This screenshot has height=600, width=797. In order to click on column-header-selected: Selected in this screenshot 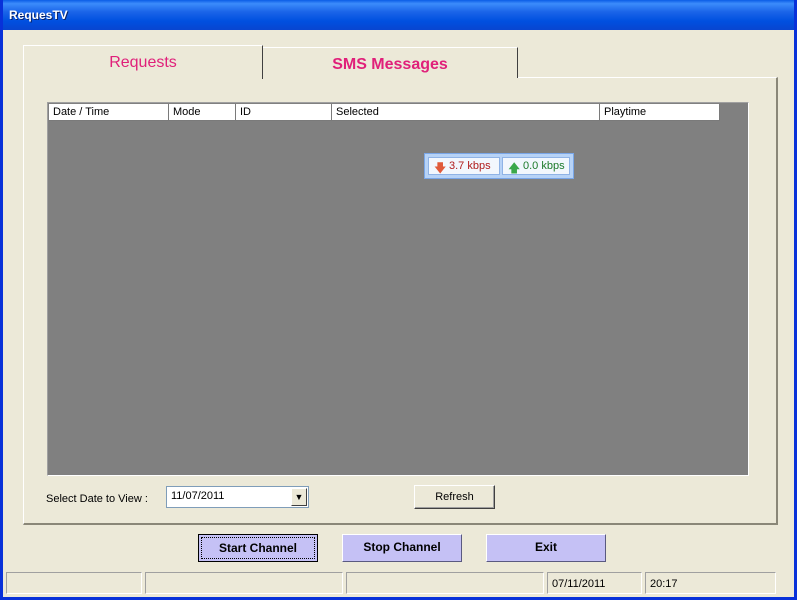, I will do `click(466, 112)`.